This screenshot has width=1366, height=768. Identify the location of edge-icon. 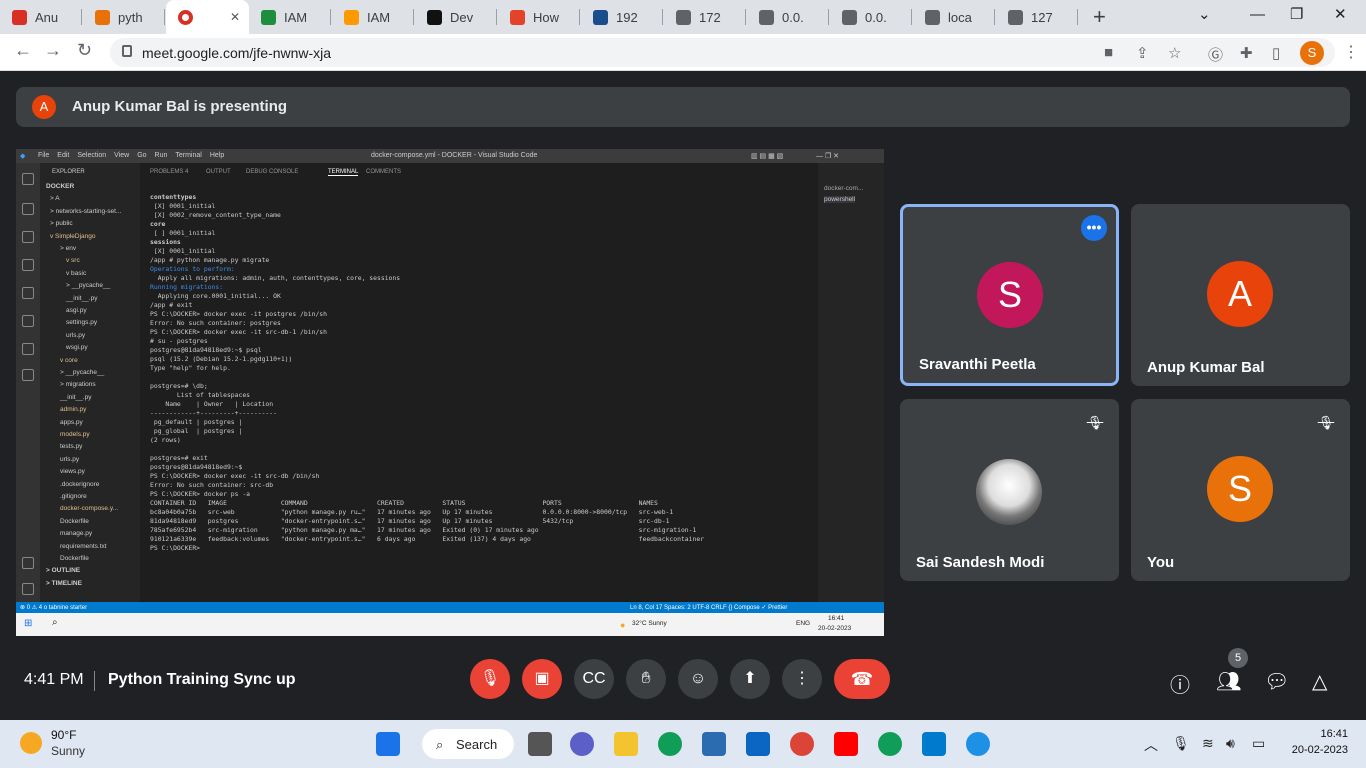
(670, 744).